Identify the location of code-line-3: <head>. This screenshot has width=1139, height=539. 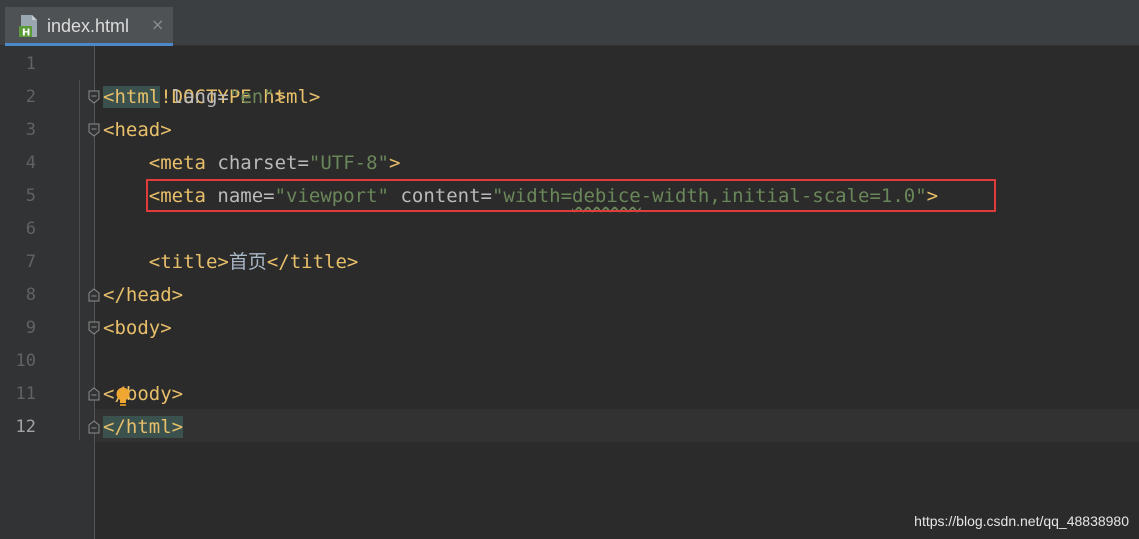
(137, 130).